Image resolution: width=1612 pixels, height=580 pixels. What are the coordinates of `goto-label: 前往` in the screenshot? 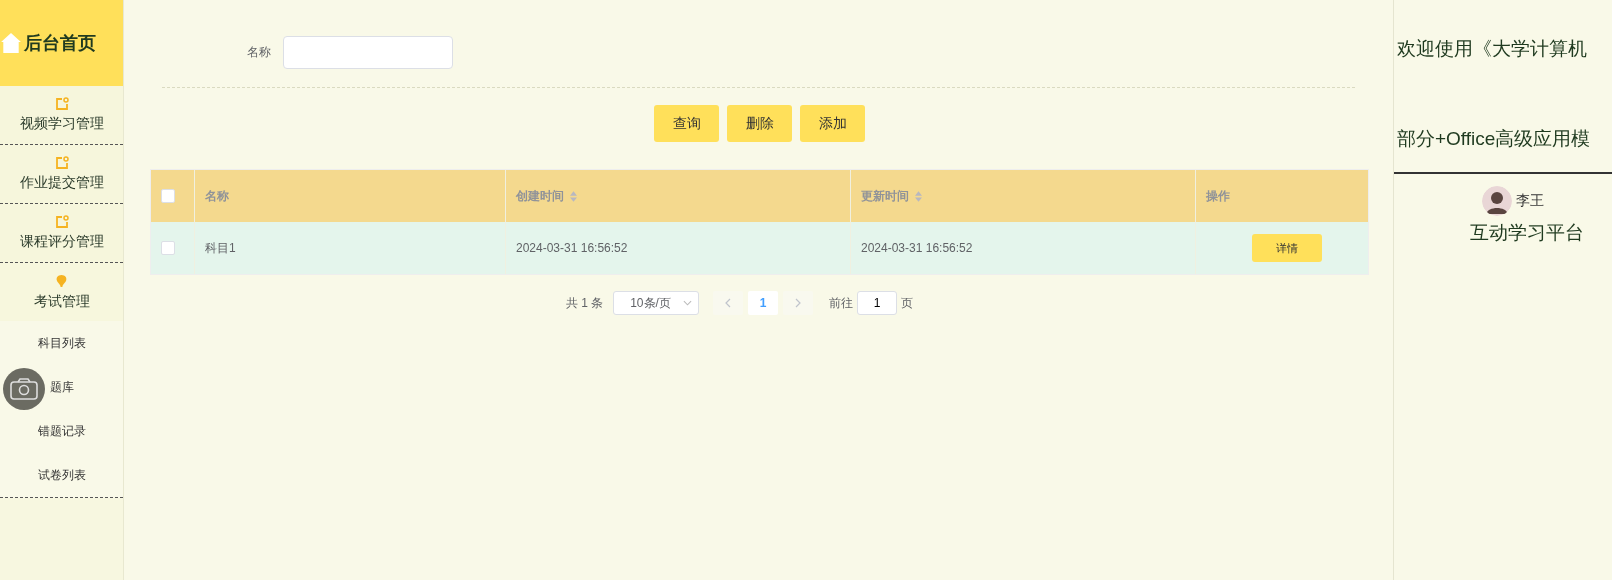 It's located at (841, 303).